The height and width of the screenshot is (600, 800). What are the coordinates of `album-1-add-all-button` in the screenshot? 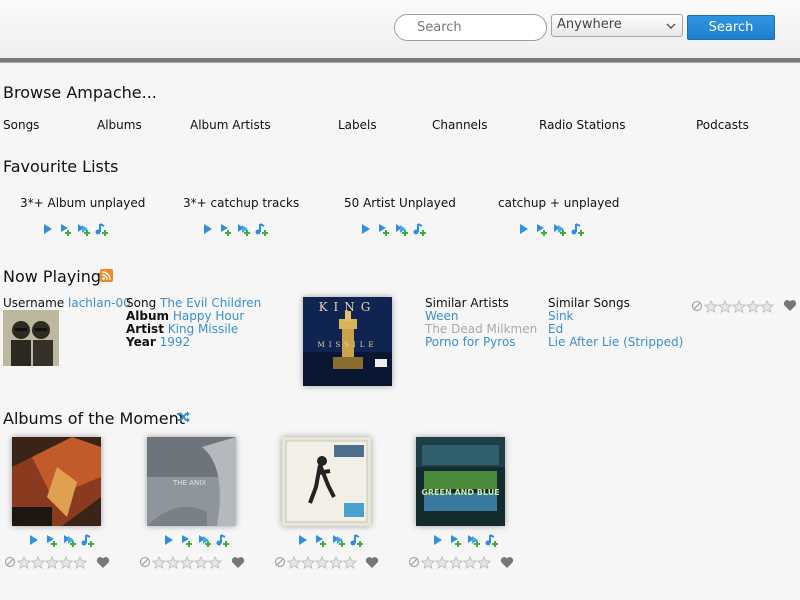 It's located at (70, 540).